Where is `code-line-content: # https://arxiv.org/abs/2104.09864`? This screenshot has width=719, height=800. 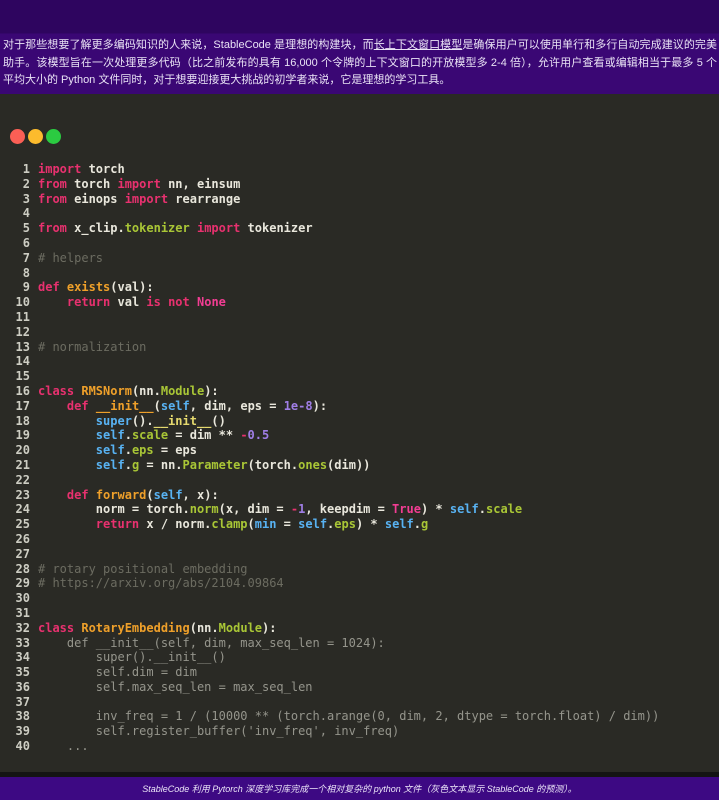 code-line-content: # https://arxiv.org/abs/2104.09864 is located at coordinates (161, 583).